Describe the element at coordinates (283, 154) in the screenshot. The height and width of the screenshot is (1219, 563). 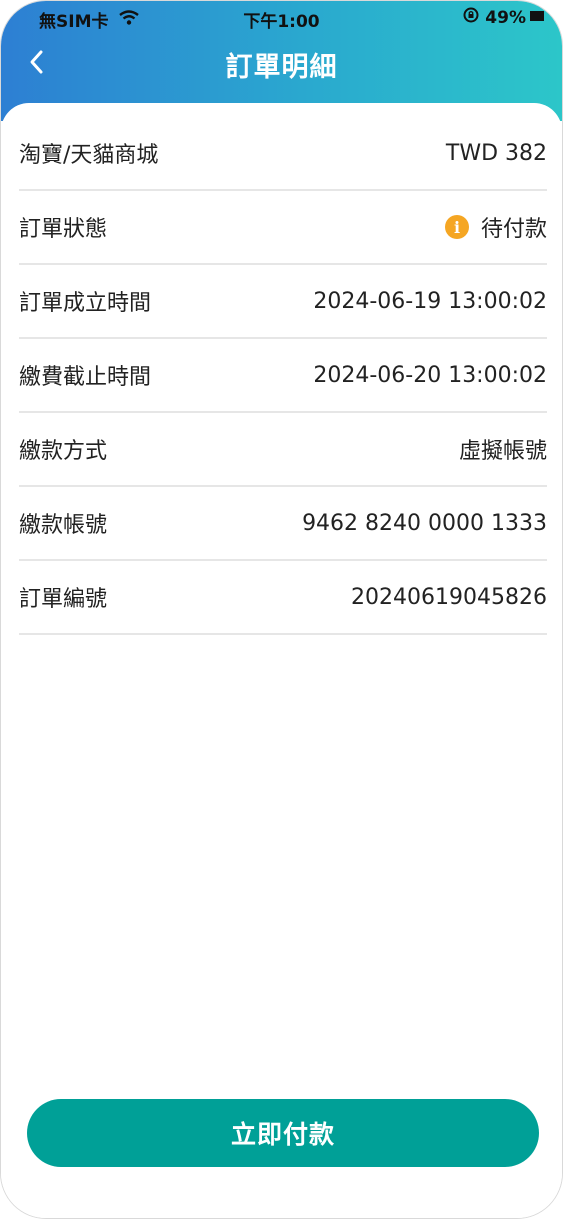
I see `detail-row-merchant: 淘寶/天貓商城 TWD 382` at that location.